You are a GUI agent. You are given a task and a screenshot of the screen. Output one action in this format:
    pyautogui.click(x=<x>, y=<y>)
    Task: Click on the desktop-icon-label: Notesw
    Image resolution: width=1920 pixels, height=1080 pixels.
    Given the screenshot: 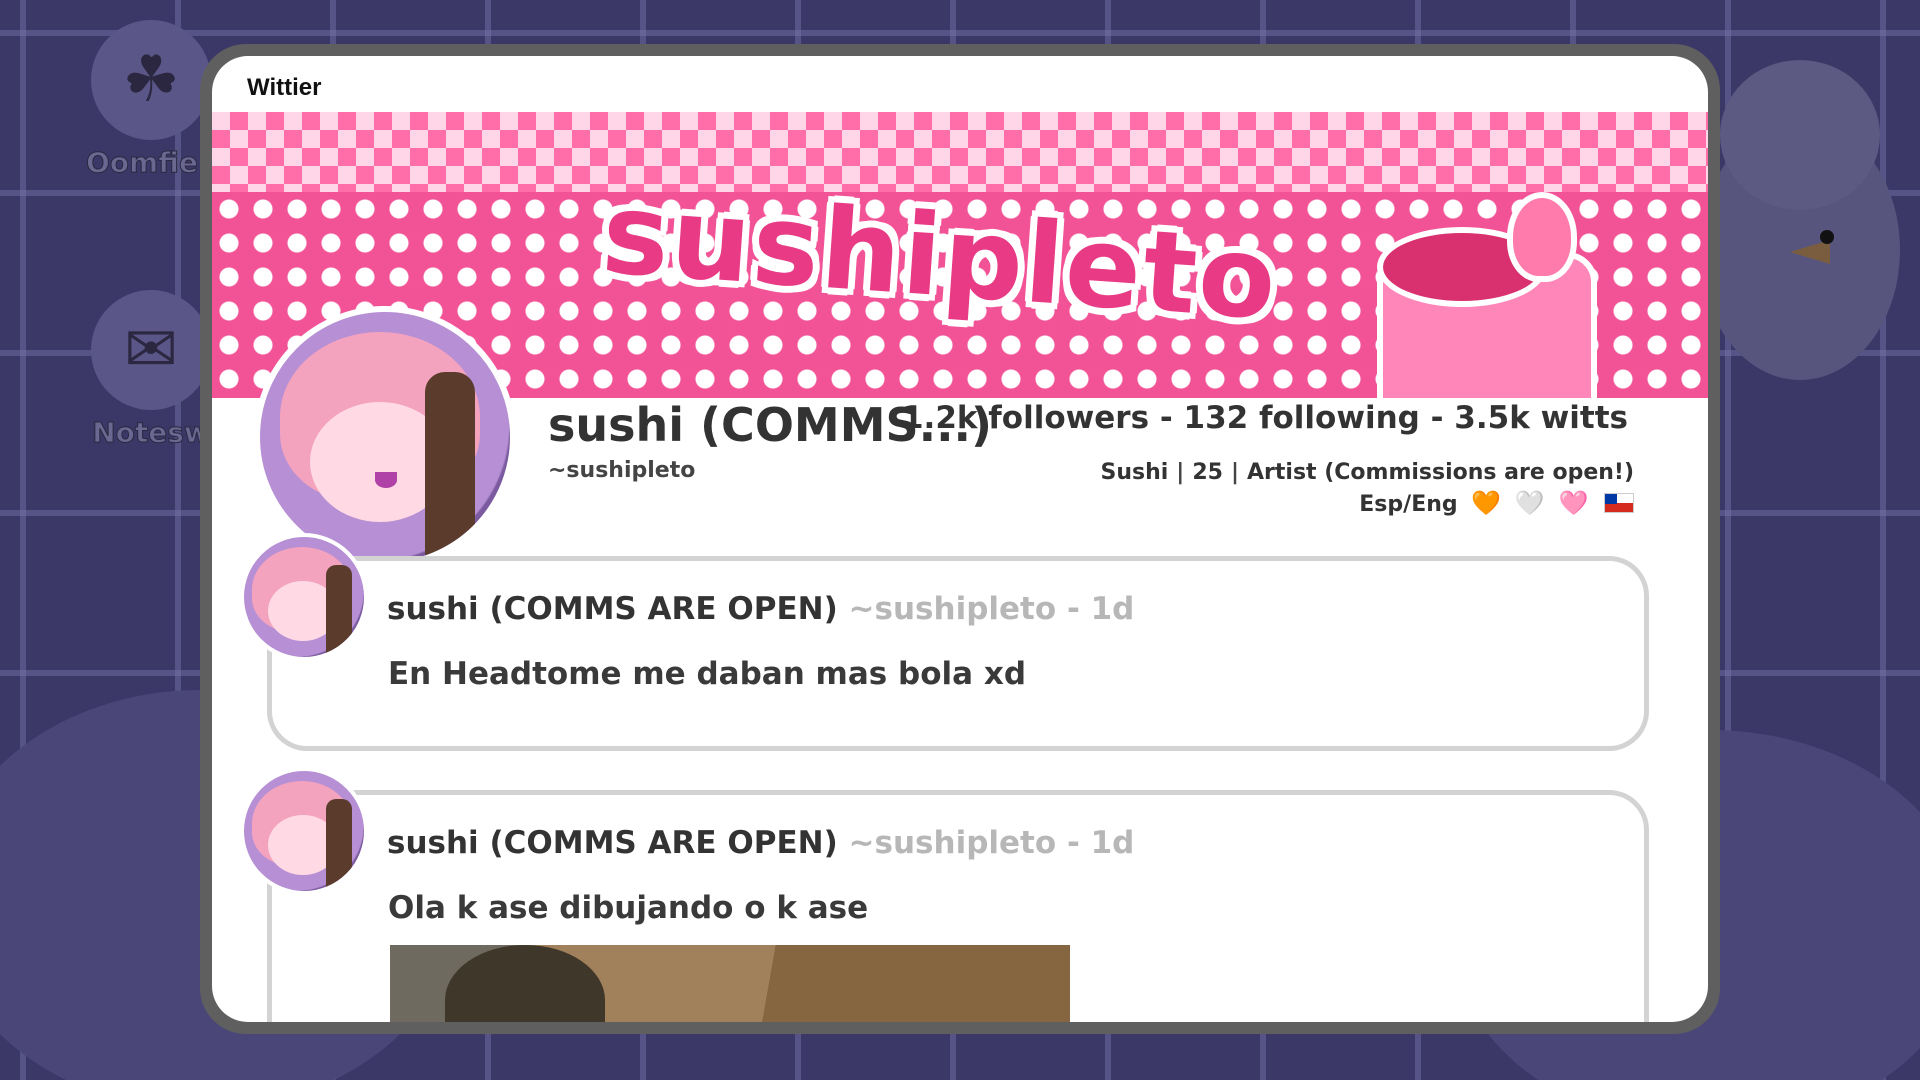 What is the action you would take?
    pyautogui.click(x=151, y=432)
    